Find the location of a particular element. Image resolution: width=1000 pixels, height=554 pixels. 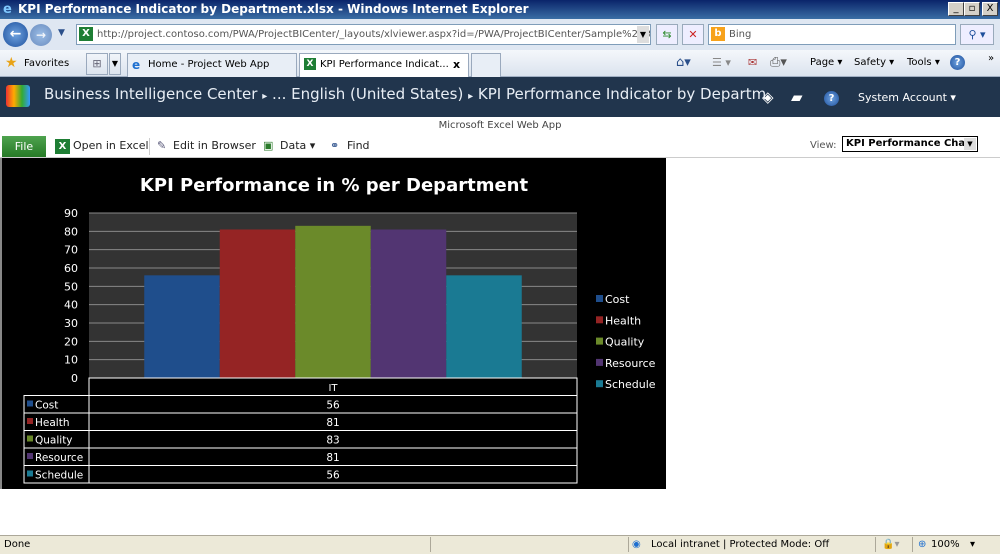

notes-icon: ▰ is located at coordinates (797, 97).